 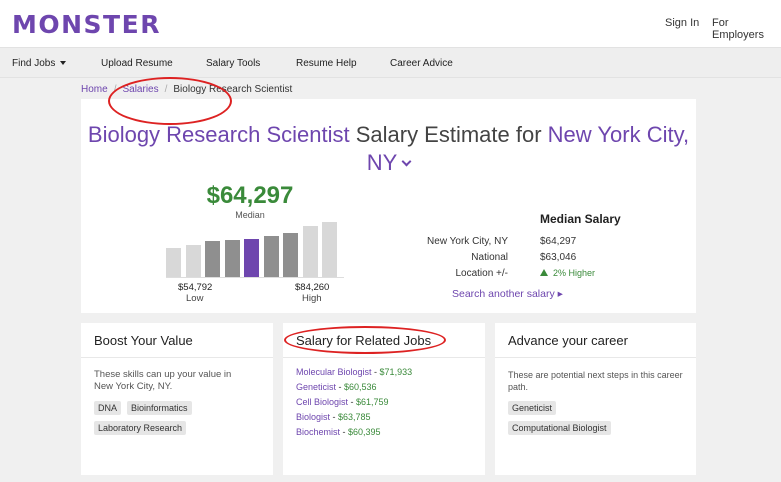 I want to click on related-job-name: Cell Biologist, so click(x=322, y=402).